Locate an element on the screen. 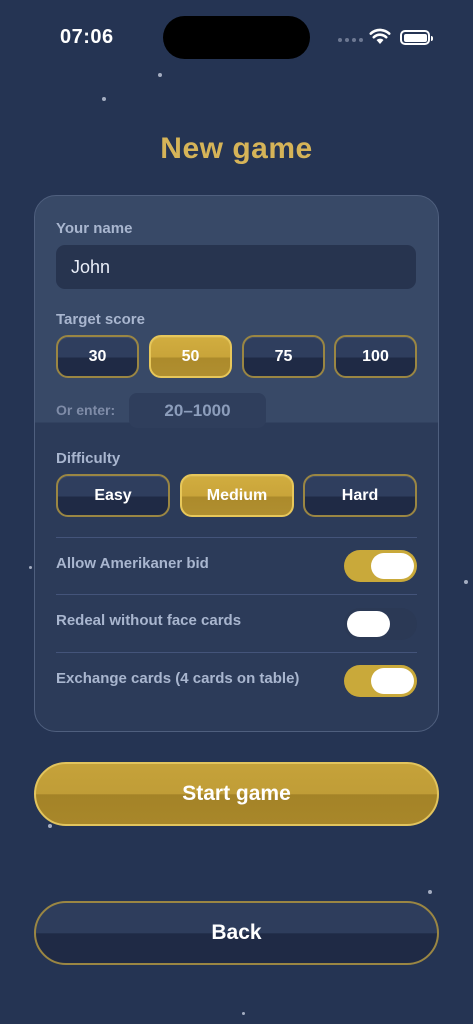  option-amerikaner-label: Allow Amerikaner bid is located at coordinates (132, 563).